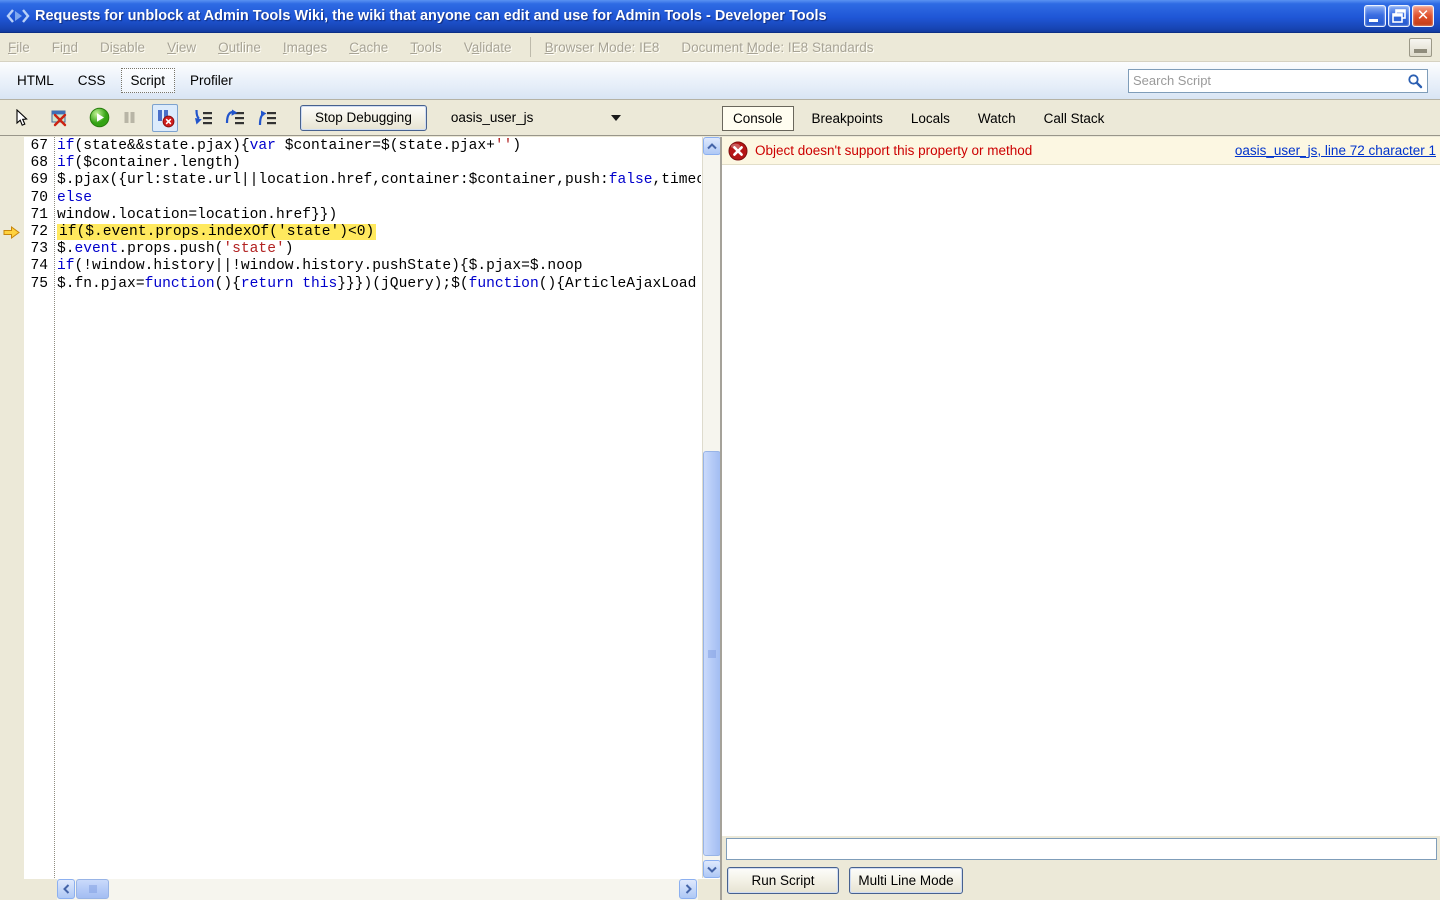 The width and height of the screenshot is (1440, 900). Describe the element at coordinates (363, 198) in the screenshot. I see `code-line-70: 70 else` at that location.